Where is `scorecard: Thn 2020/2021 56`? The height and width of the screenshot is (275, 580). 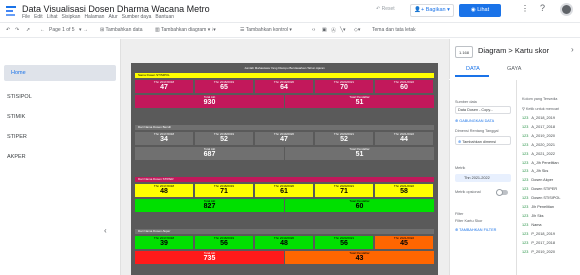 scorecard: Thn 2020/2021 56 is located at coordinates (344, 242).